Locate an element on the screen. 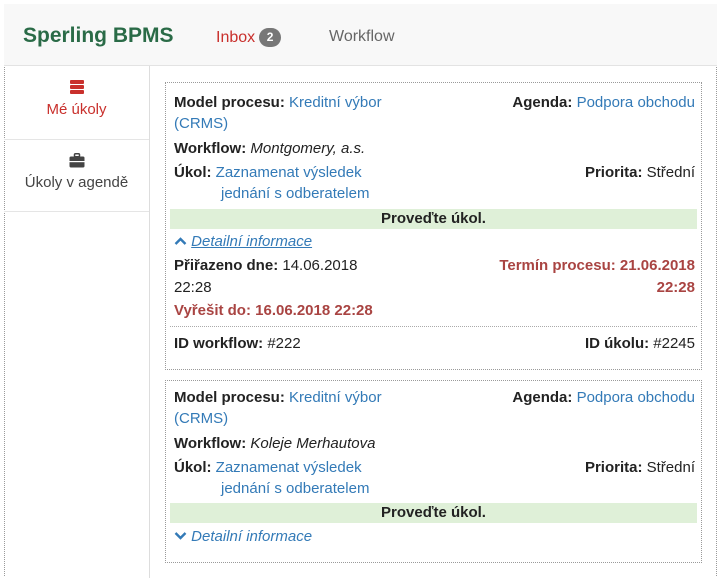  sidebar-item-agenda-tasks: Úkoly v agendě is located at coordinates (76, 176).